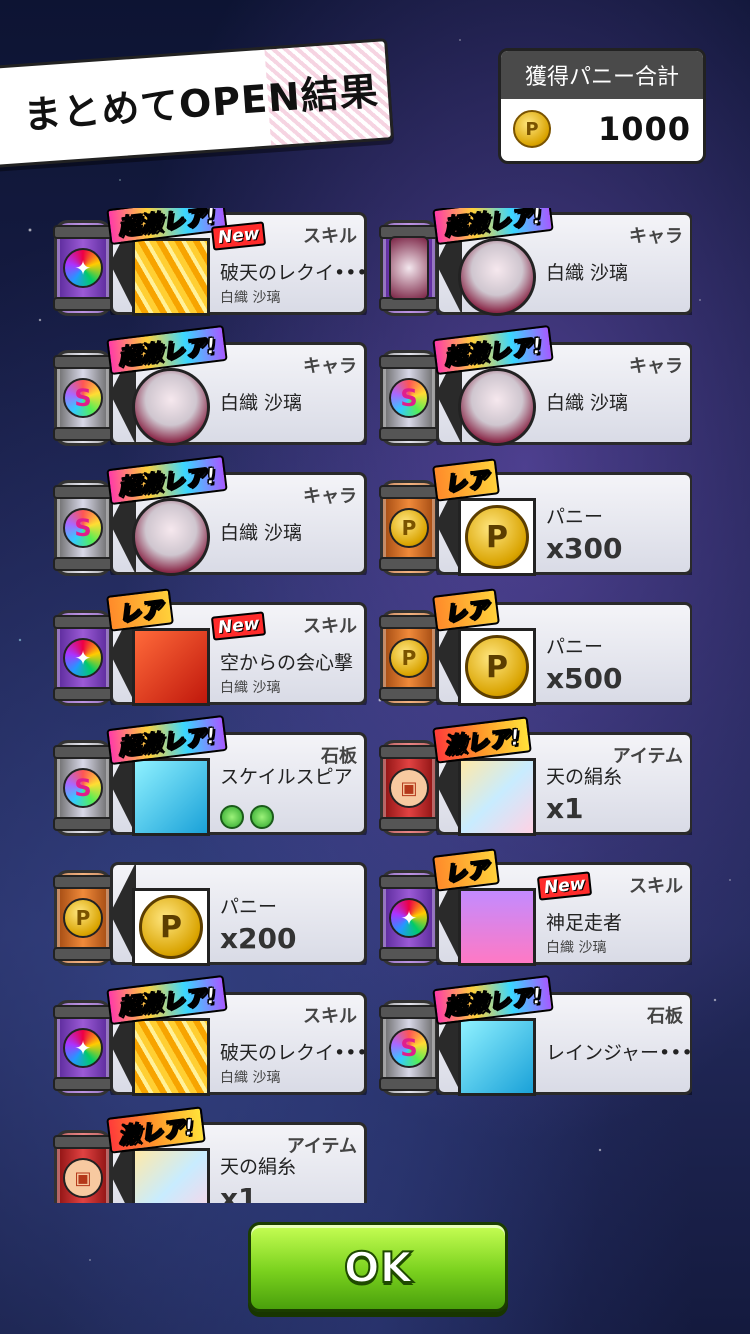  I want to click on result-card: S 超激レア! 石板 レインジャー•••, so click(535, 1035).